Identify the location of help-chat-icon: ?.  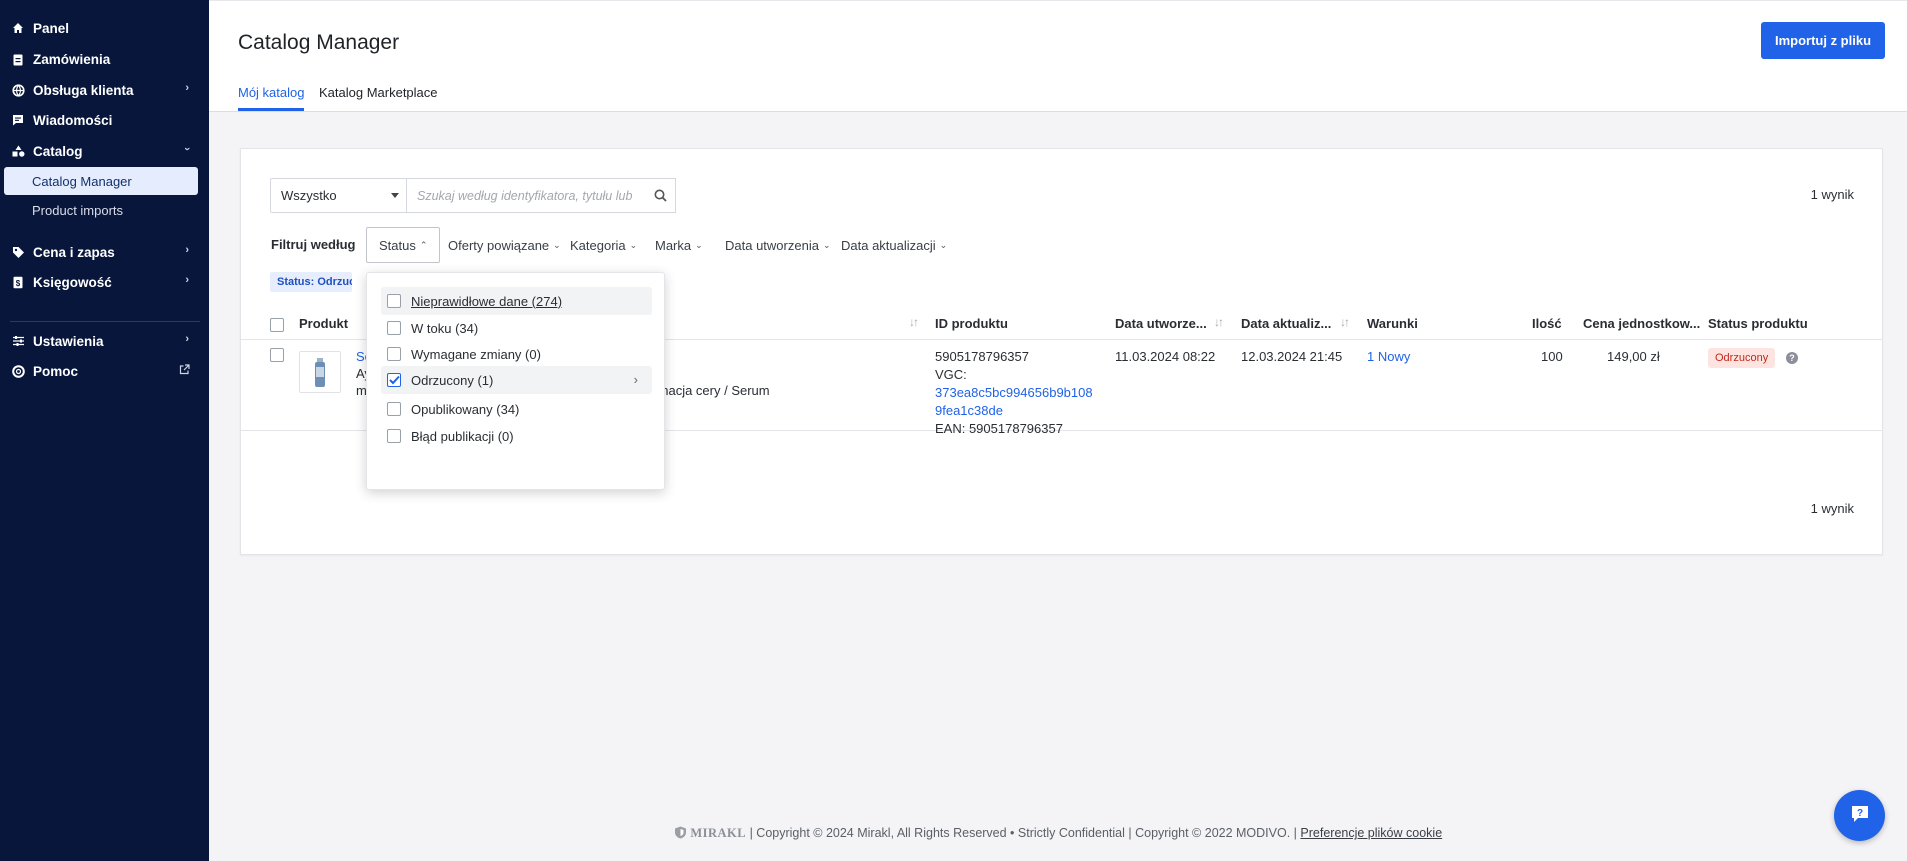
(1860, 815).